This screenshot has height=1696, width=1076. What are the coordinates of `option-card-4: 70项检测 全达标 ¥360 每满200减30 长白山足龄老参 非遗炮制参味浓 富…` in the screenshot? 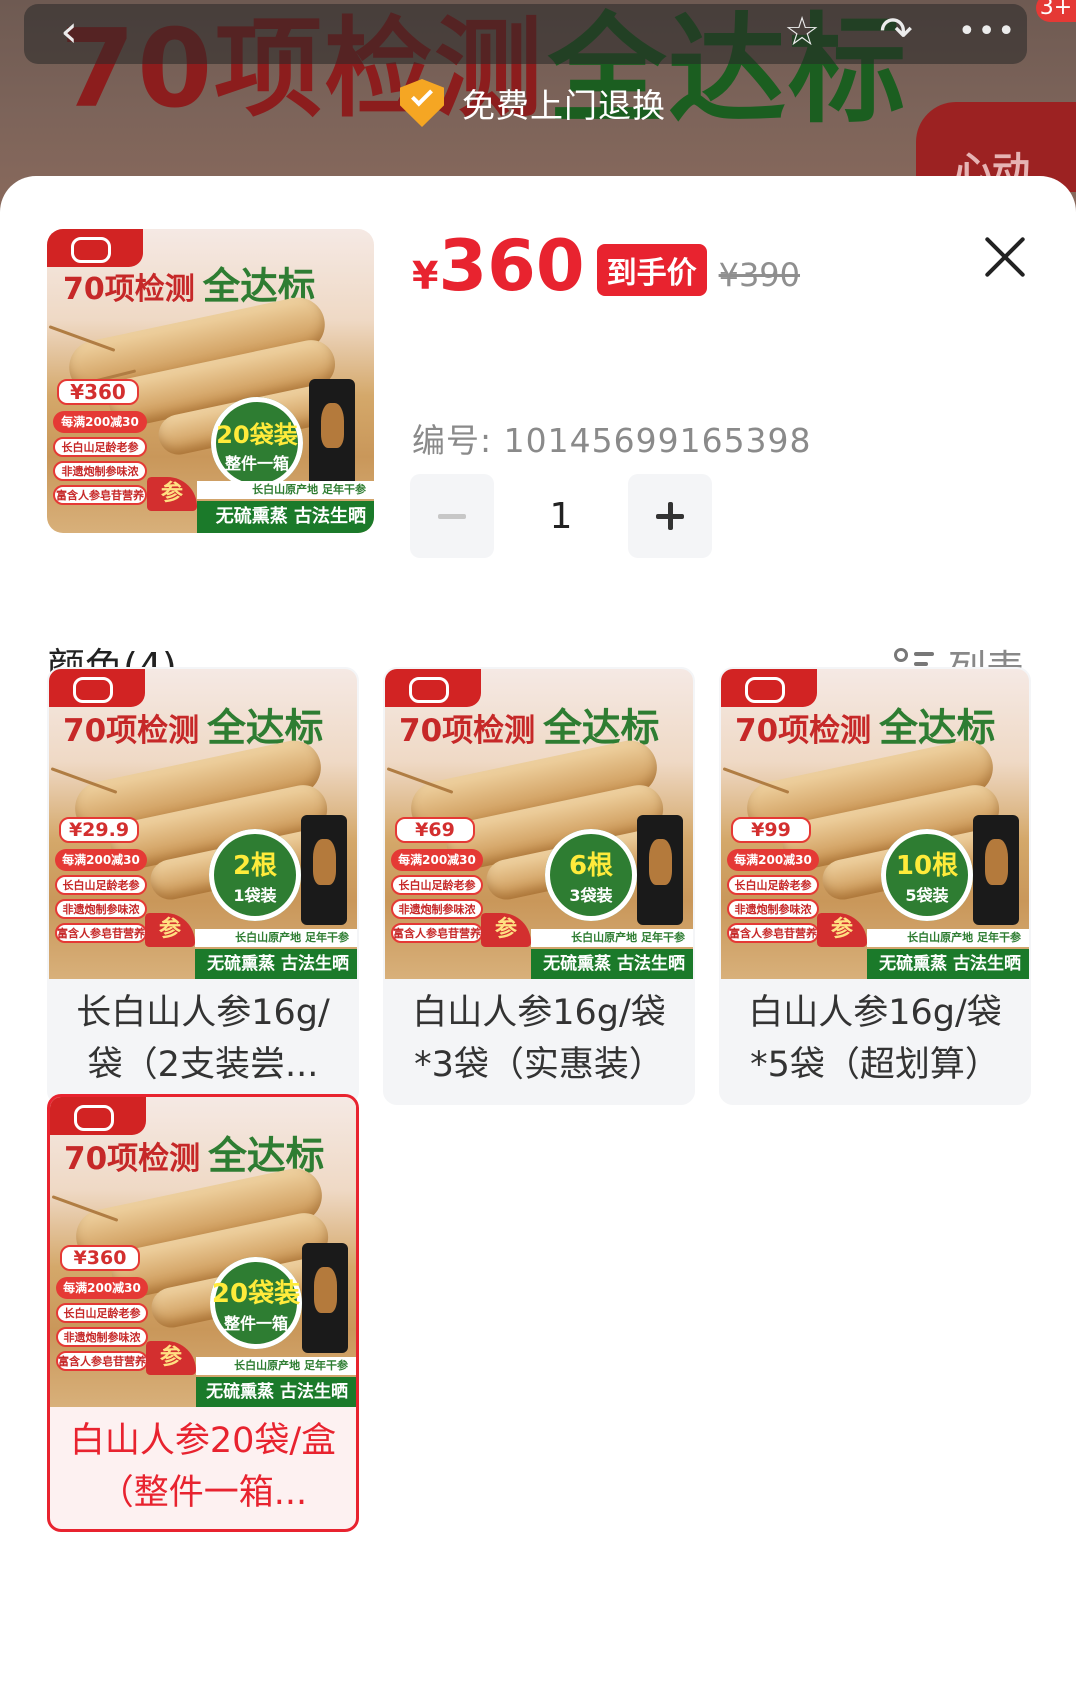 It's located at (203, 1313).